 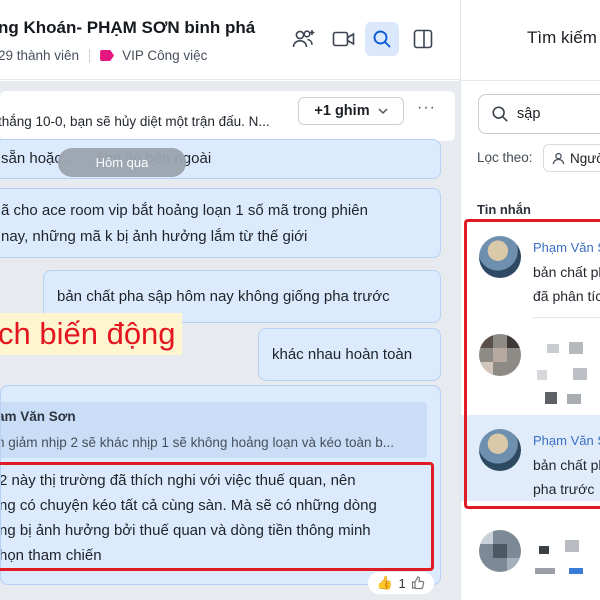 I want to click on group-subtitle: 29 thành viên VIP Công việc, so click(x=103, y=55).